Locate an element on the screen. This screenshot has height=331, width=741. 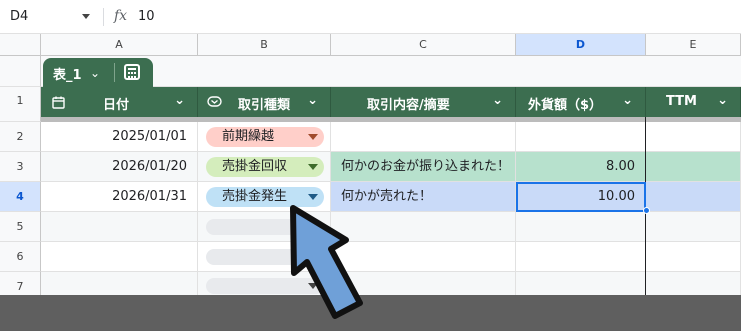
type-chip: 前期繰越 is located at coordinates (265, 137).